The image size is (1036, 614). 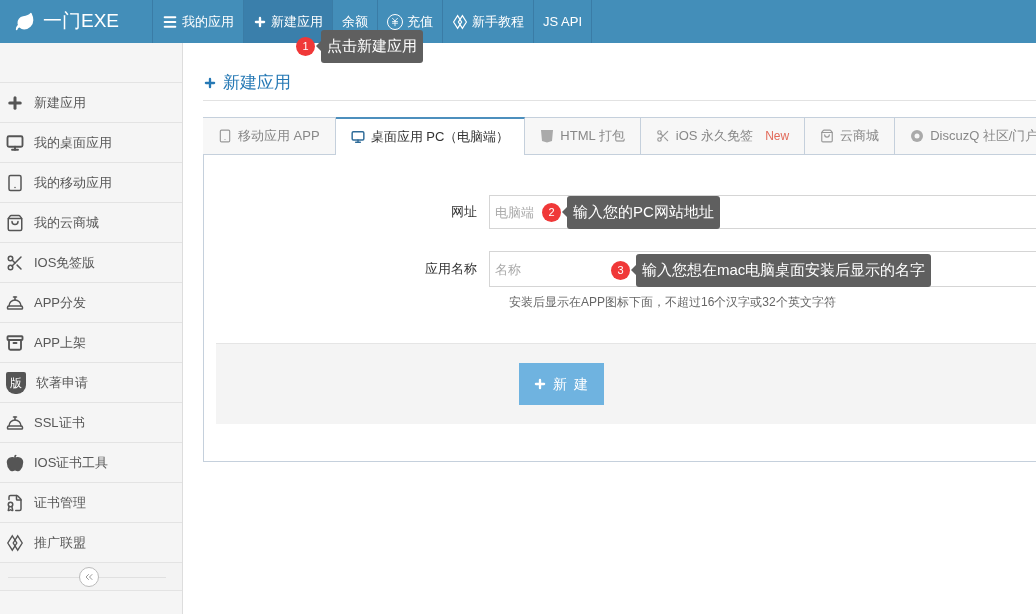 I want to click on sidebar-item: IOS证书工具, so click(x=91, y=463).